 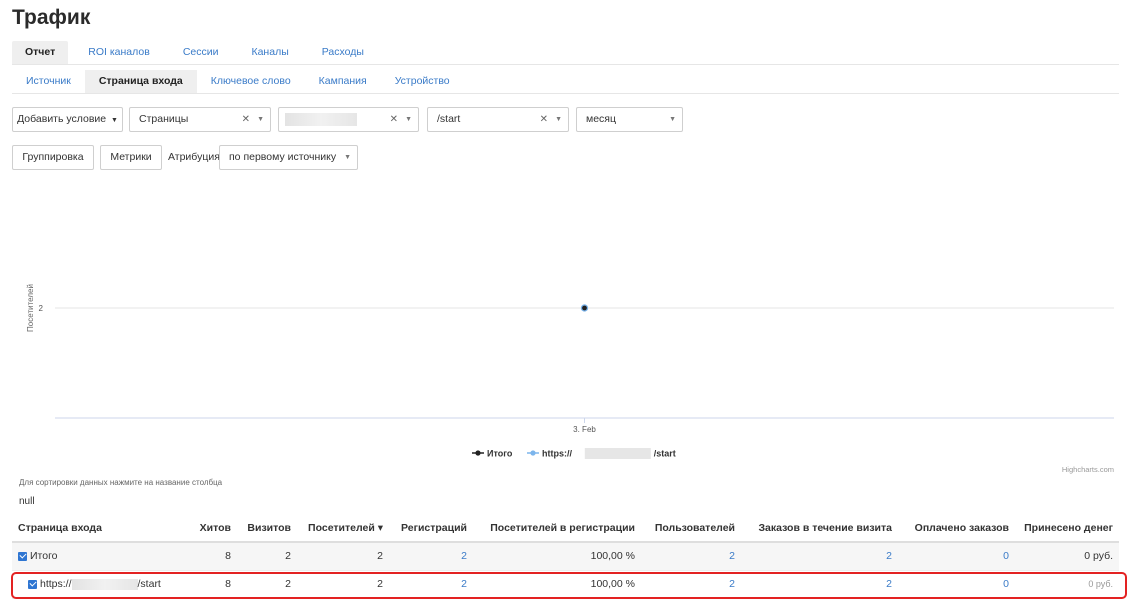 What do you see at coordinates (343, 529) in the screenshot?
I see `col-visitors: Посетителей ▾` at bounding box center [343, 529].